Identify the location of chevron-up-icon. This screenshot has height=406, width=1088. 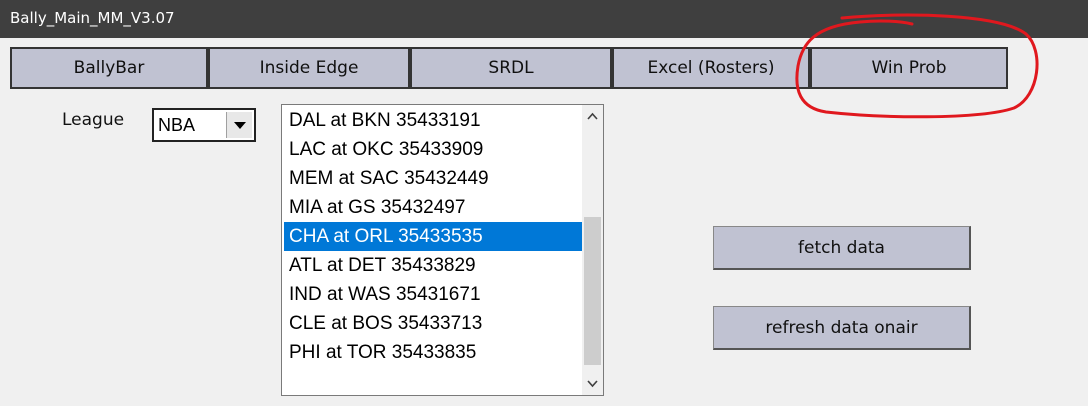
(592, 116).